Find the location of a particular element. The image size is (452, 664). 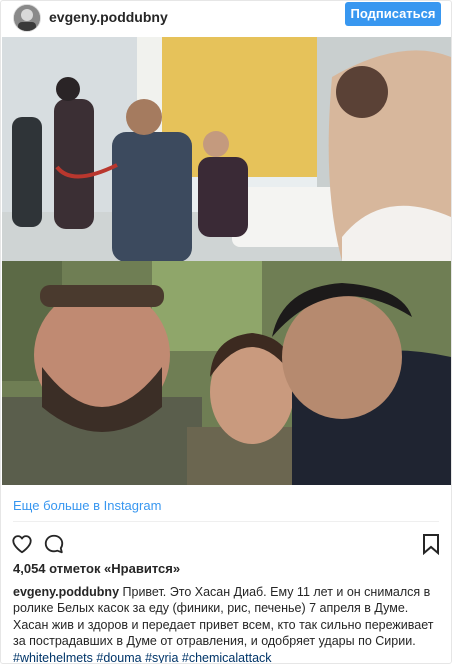

comment-icon is located at coordinates (54, 546).